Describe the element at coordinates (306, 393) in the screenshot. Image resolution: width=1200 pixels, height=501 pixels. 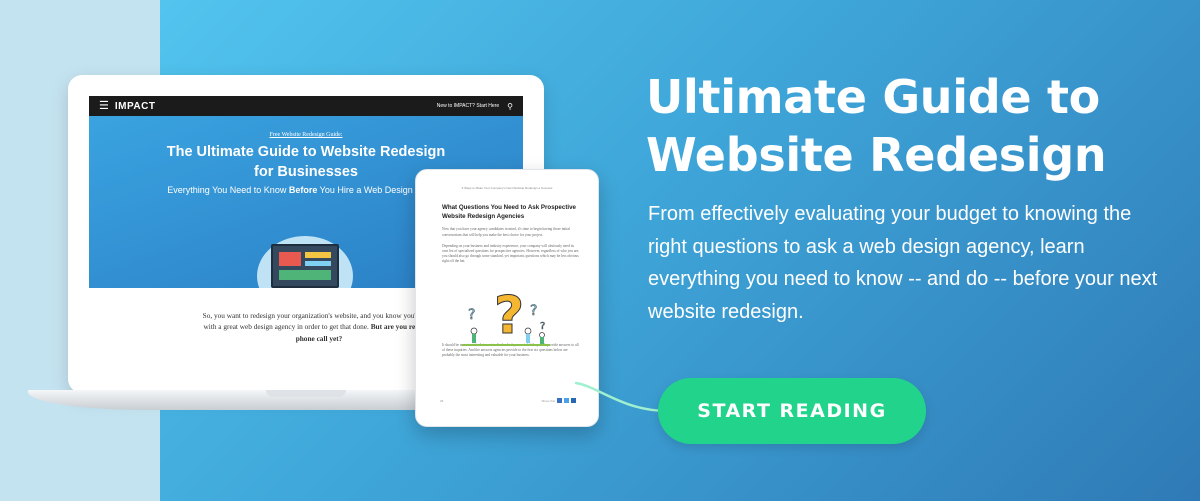
I see `laptop-notch` at that location.